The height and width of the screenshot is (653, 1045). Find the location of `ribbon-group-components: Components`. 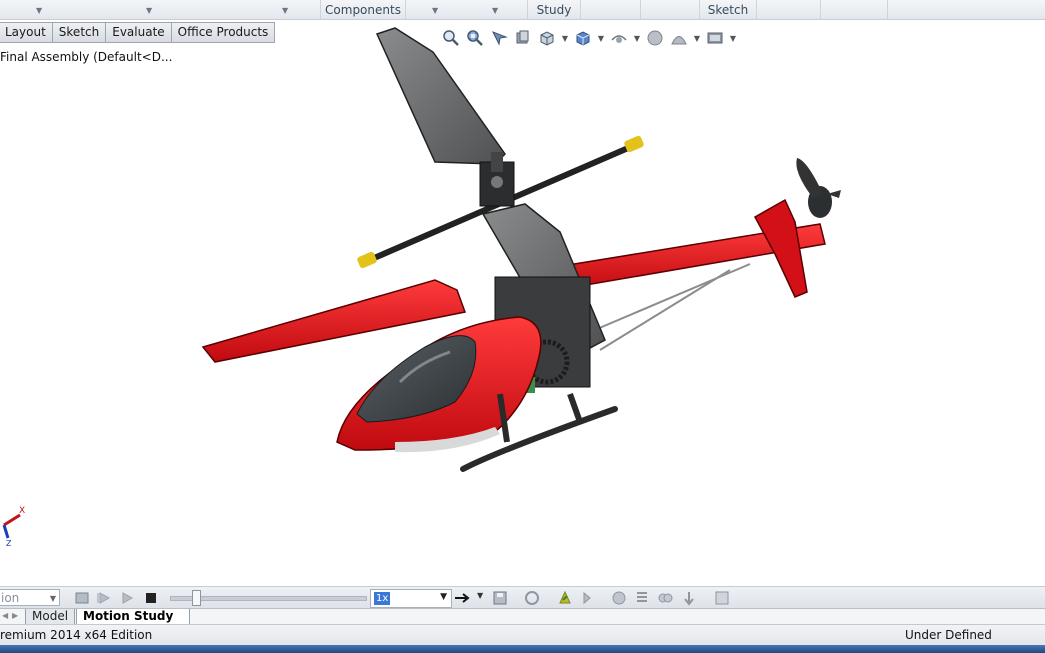

ribbon-group-components: Components is located at coordinates (363, 9).